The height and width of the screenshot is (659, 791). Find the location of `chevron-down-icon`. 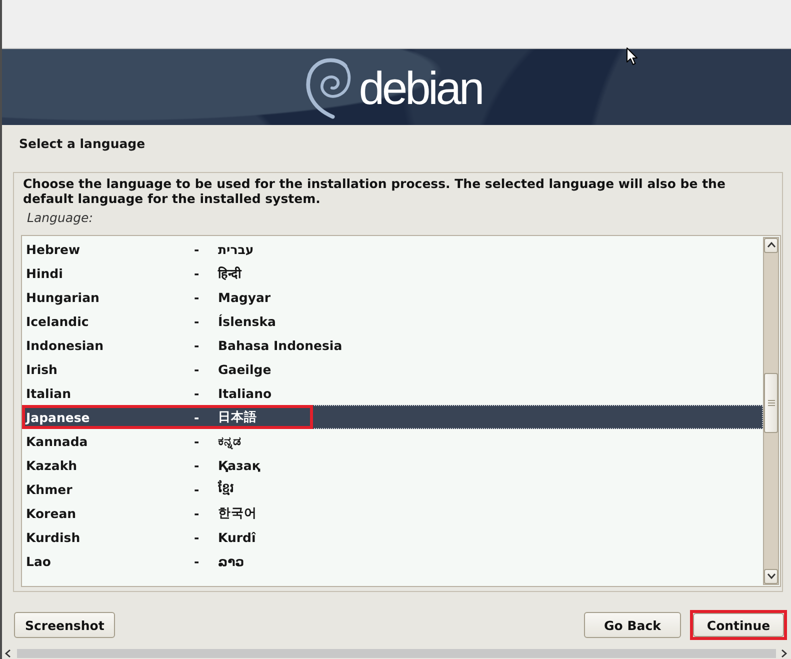

chevron-down-icon is located at coordinates (771, 576).